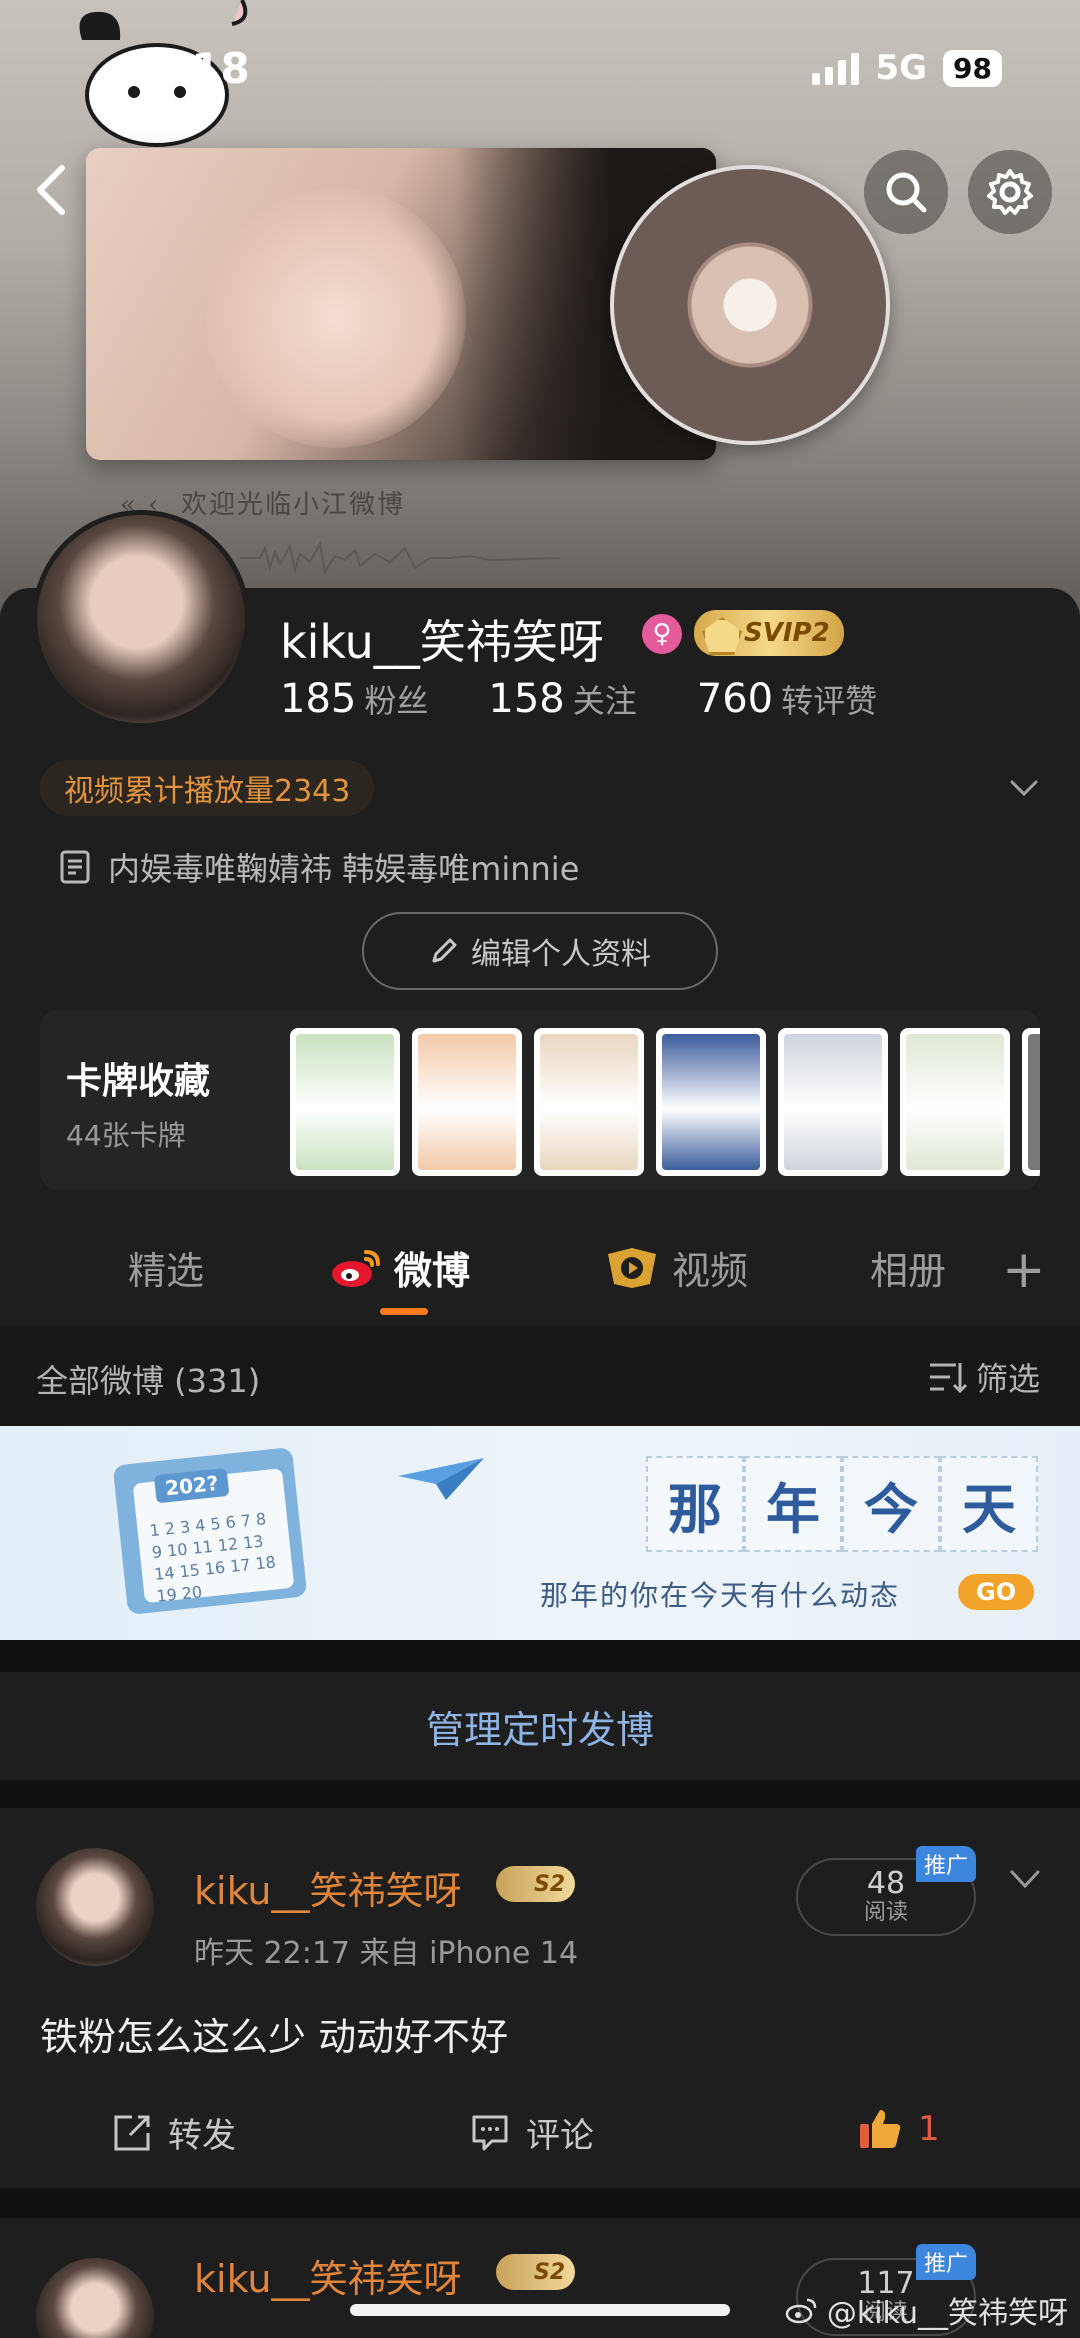  I want to click on female-gender-icon: ♀, so click(662, 634).